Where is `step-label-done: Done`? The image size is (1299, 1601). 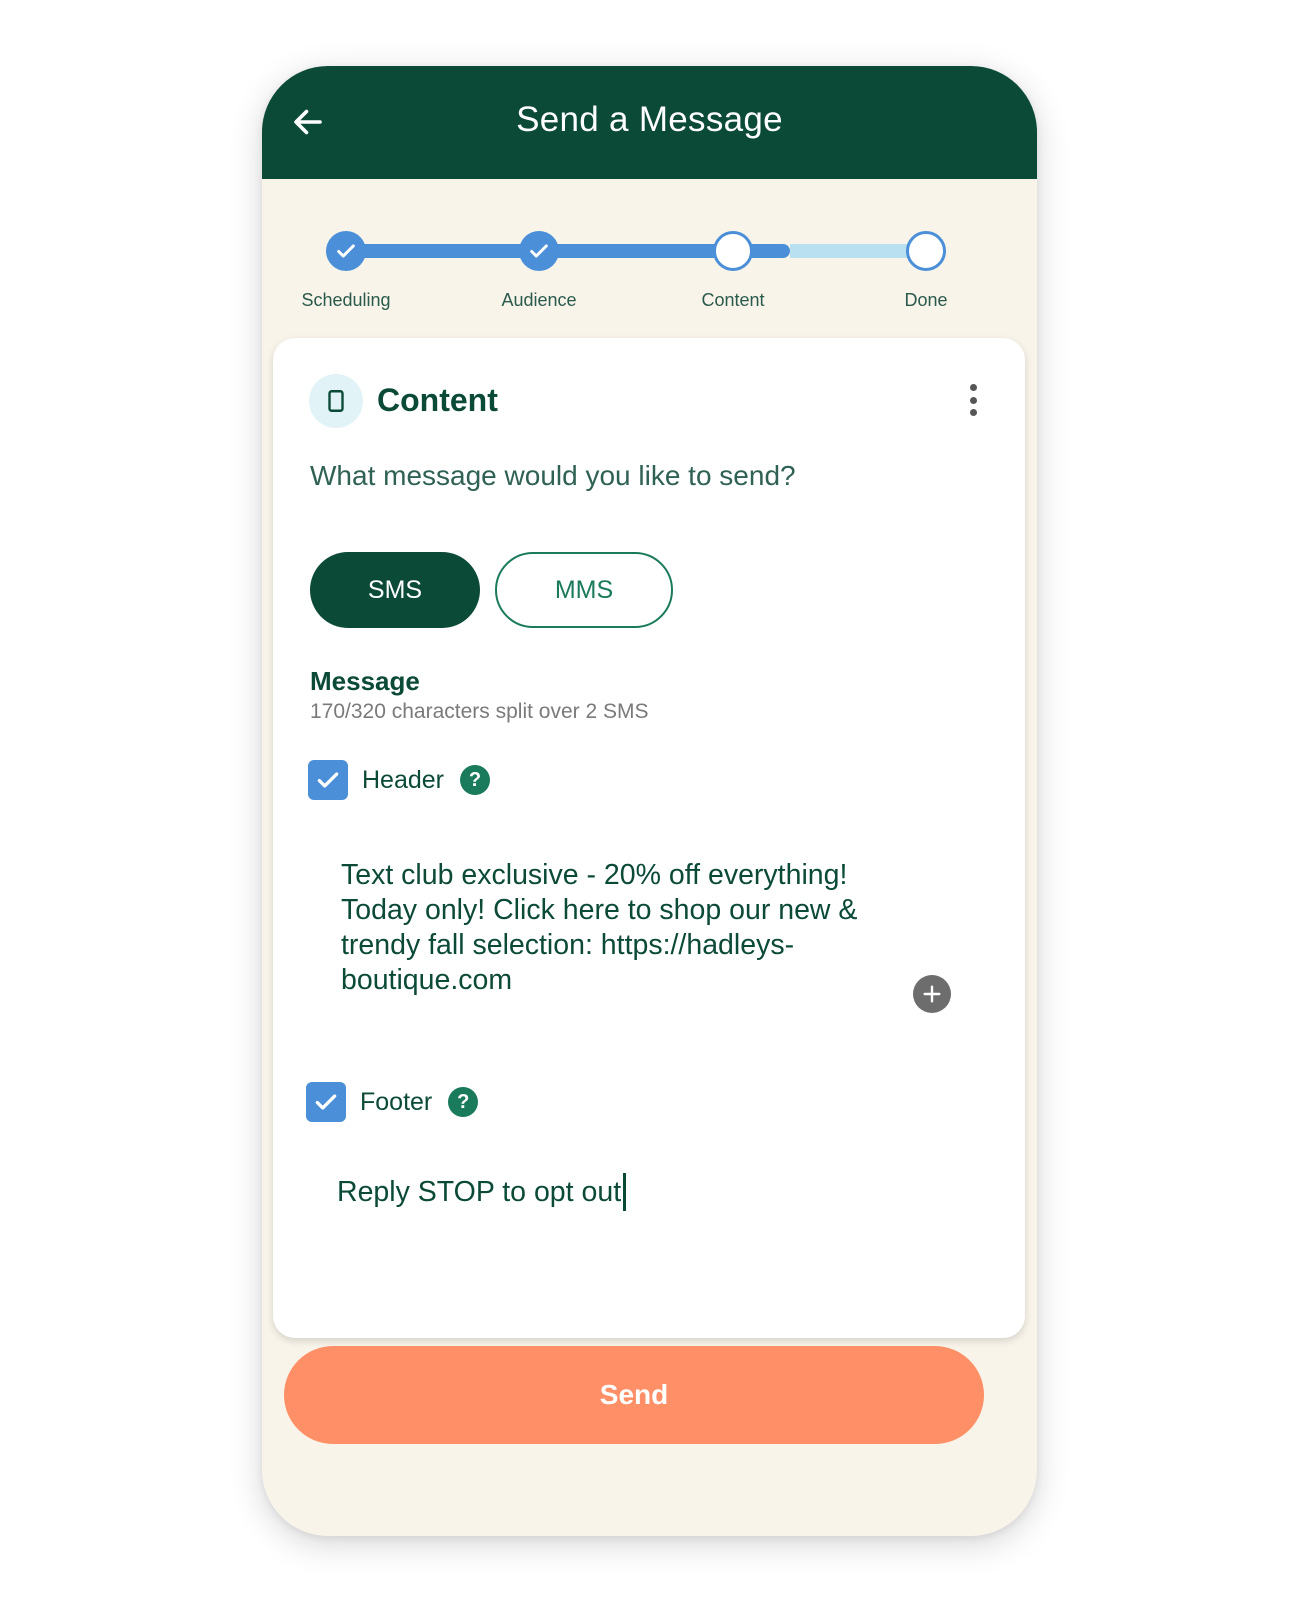
step-label-done: Done is located at coordinates (926, 300).